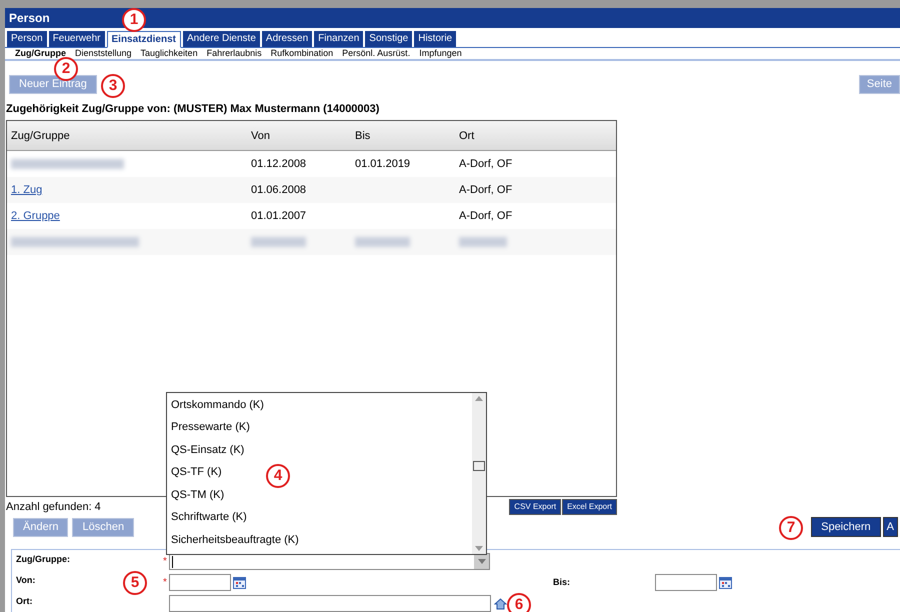 The image size is (900, 612). What do you see at coordinates (383, 164) in the screenshot?
I see `table-cell-text: 01.01.2019` at bounding box center [383, 164].